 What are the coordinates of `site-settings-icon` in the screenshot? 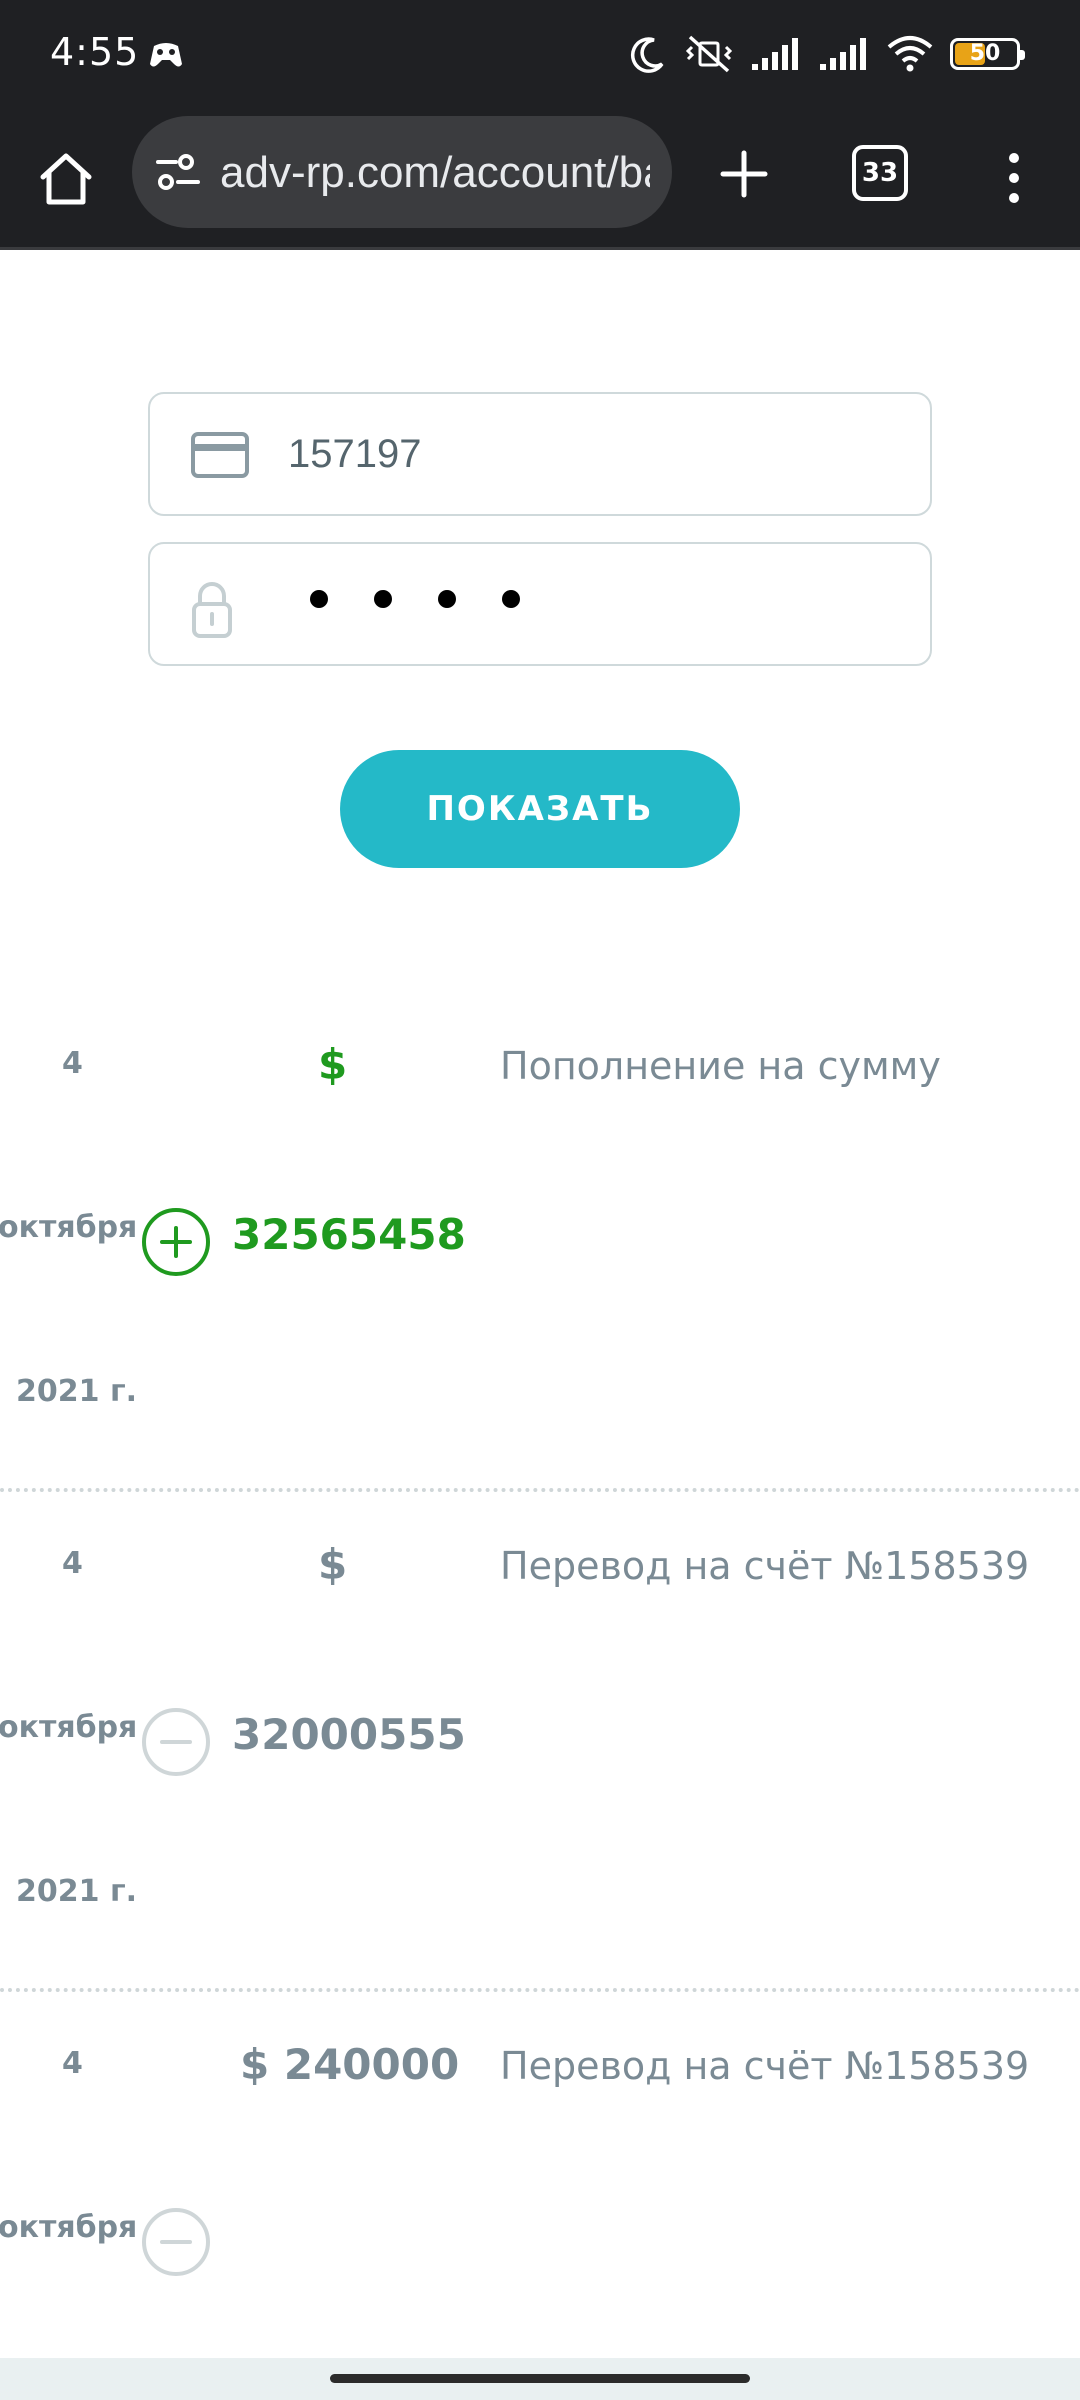 It's located at (178, 172).